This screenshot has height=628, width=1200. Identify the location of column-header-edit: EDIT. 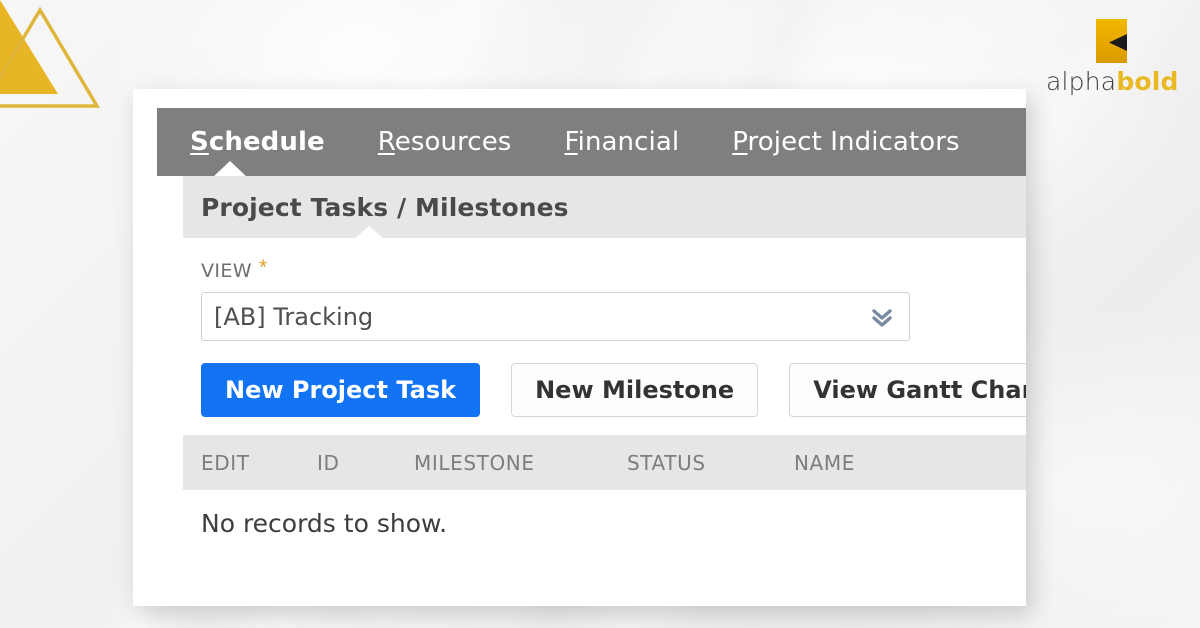
(259, 463).